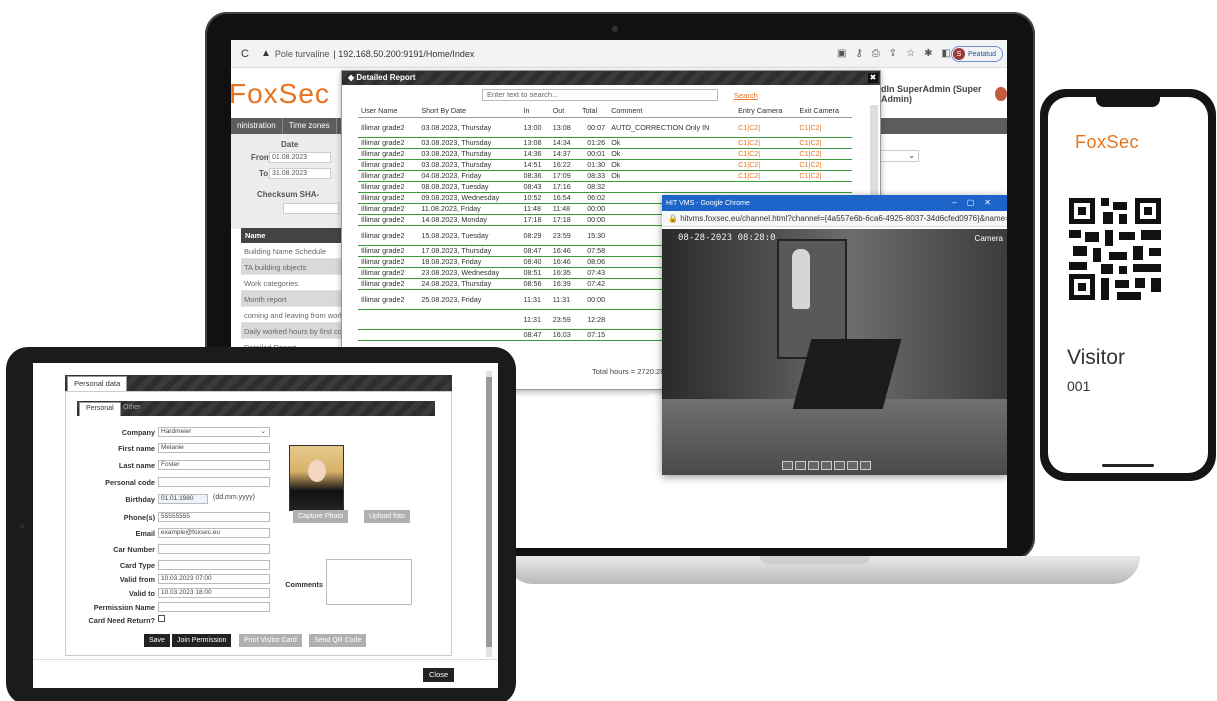  I want to click on card-return-checkbox, so click(161, 618).